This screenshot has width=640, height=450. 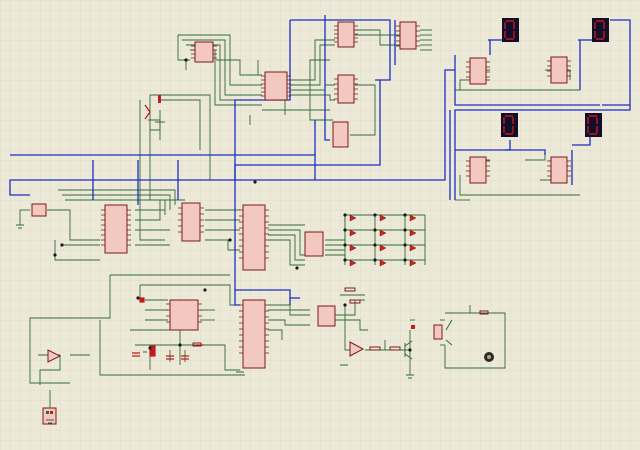 I want to click on ic-left-large, so click(x=116, y=229).